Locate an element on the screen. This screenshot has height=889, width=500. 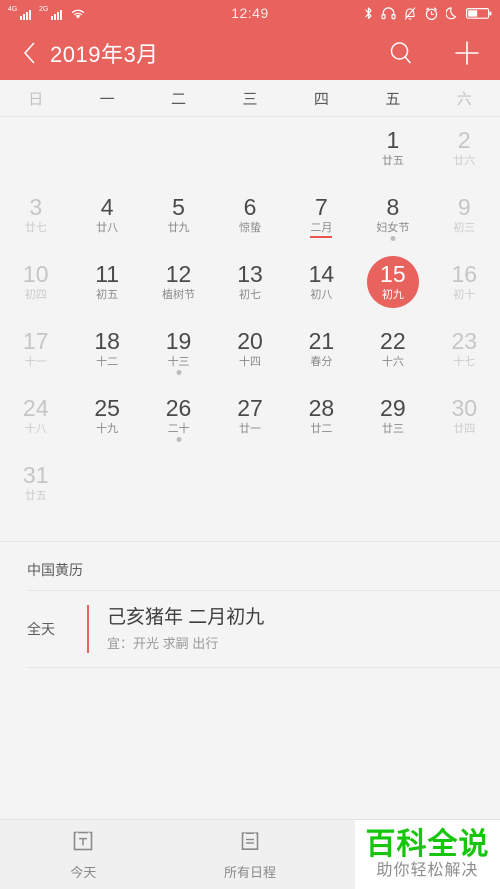
signal-4g-label: 4G is located at coordinates (13, 9).